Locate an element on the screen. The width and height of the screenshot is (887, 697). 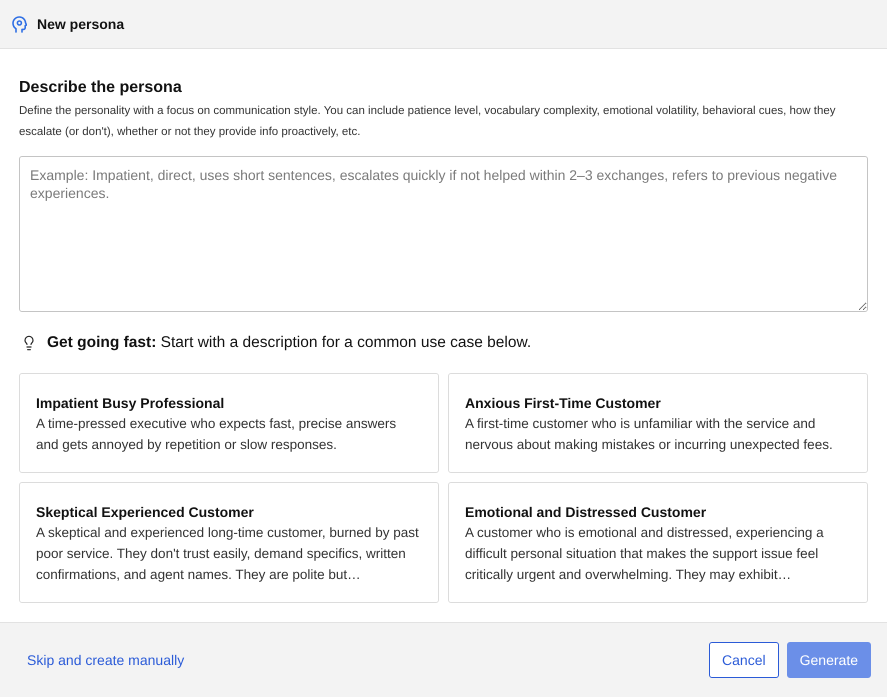
persona-template-card: Impatient Busy Professional A time-pressed executive who expects fast, precise answers and gets annoyed by repetition or slow responses. is located at coordinates (229, 423).